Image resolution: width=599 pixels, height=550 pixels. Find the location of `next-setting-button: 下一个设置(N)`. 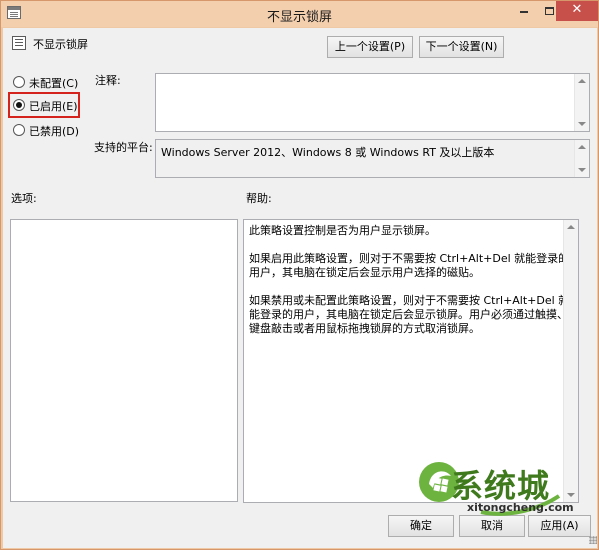

next-setting-button: 下一个设置(N) is located at coordinates (461, 47).